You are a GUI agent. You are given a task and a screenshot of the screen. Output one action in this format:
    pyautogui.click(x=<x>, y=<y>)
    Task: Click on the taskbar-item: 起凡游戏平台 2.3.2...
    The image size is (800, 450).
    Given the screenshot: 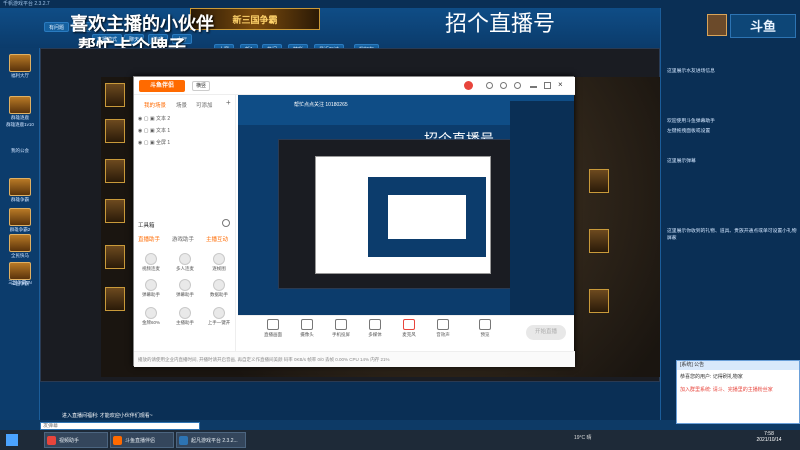 What is the action you would take?
    pyautogui.click(x=211, y=440)
    